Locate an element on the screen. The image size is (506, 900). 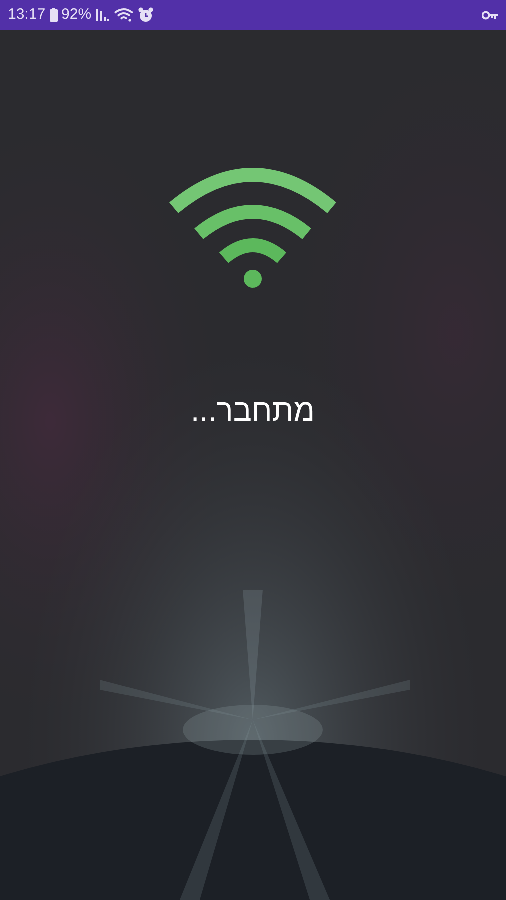
status-time: 13:17 is located at coordinates (27, 14).